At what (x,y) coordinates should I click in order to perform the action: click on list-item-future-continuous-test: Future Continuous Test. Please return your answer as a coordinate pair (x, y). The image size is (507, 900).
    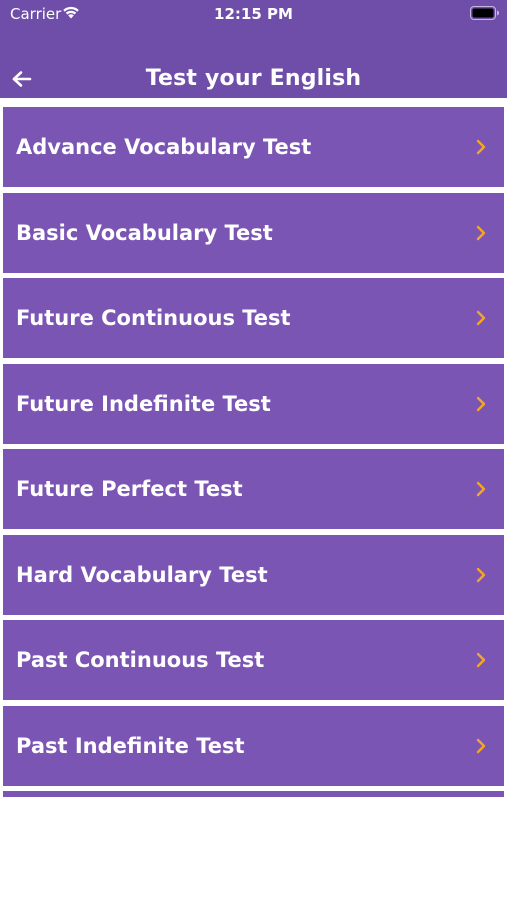
    Looking at the image, I should click on (253, 318).